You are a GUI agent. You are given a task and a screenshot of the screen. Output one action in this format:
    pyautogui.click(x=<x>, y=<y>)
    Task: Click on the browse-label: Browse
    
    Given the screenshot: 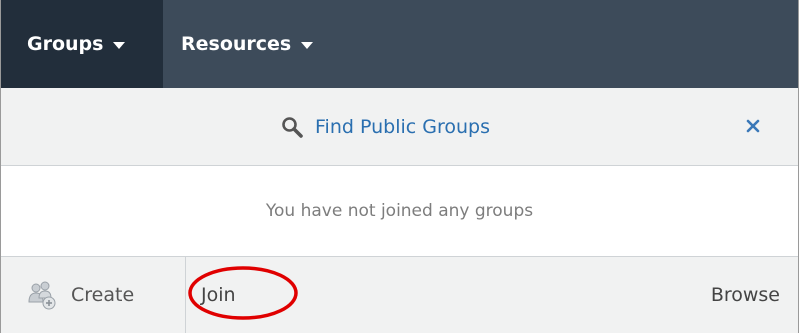 What is the action you would take?
    pyautogui.click(x=745, y=295)
    